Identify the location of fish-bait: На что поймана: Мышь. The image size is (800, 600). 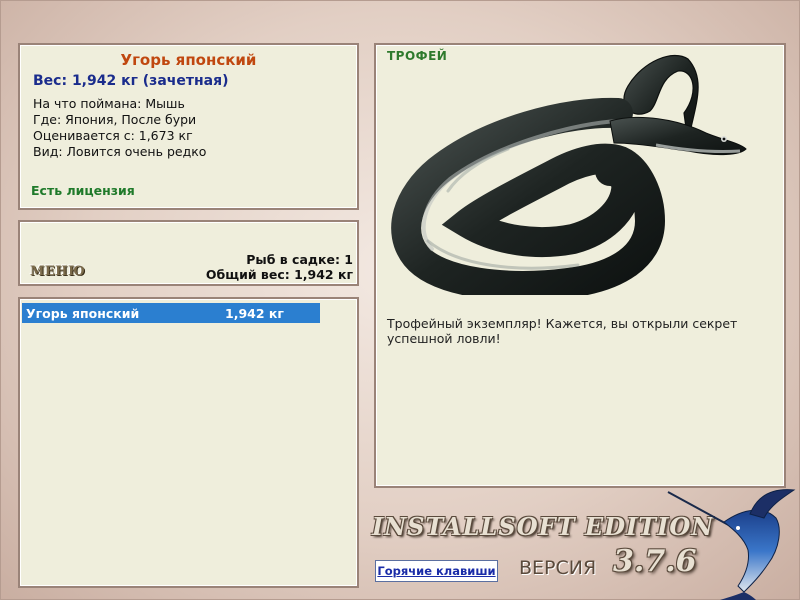
(109, 103).